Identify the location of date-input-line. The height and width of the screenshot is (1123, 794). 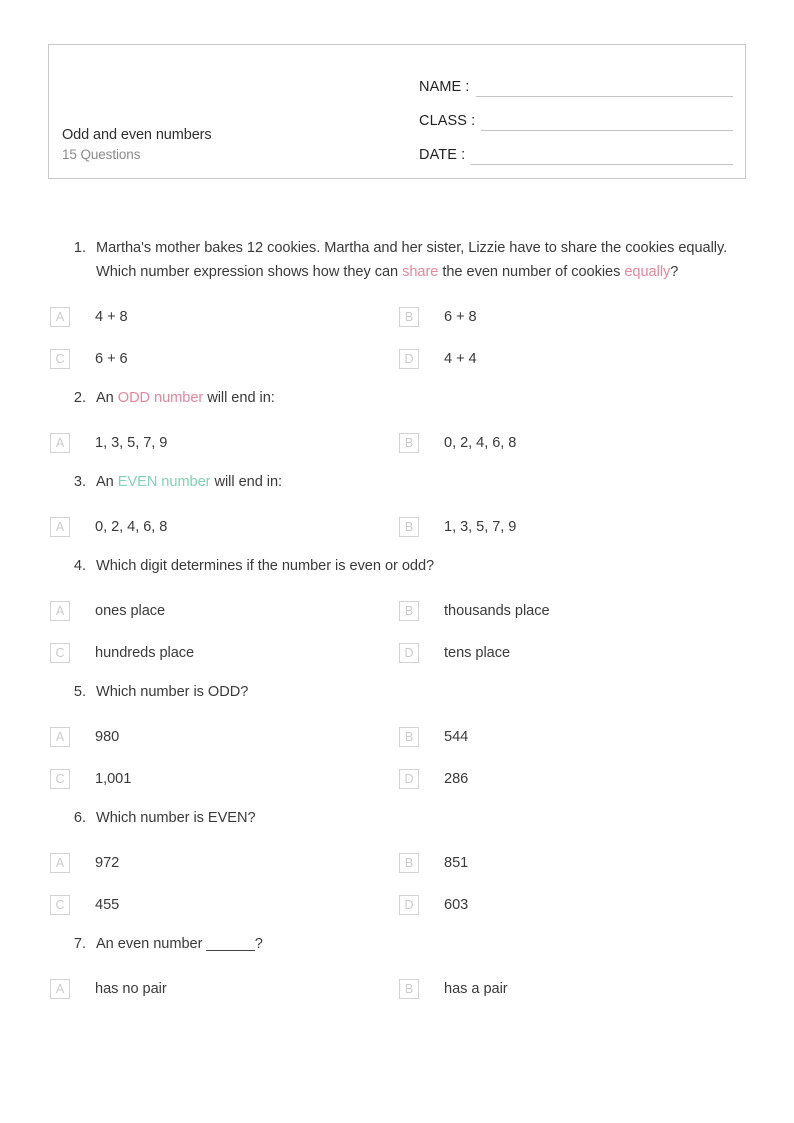
(602, 157).